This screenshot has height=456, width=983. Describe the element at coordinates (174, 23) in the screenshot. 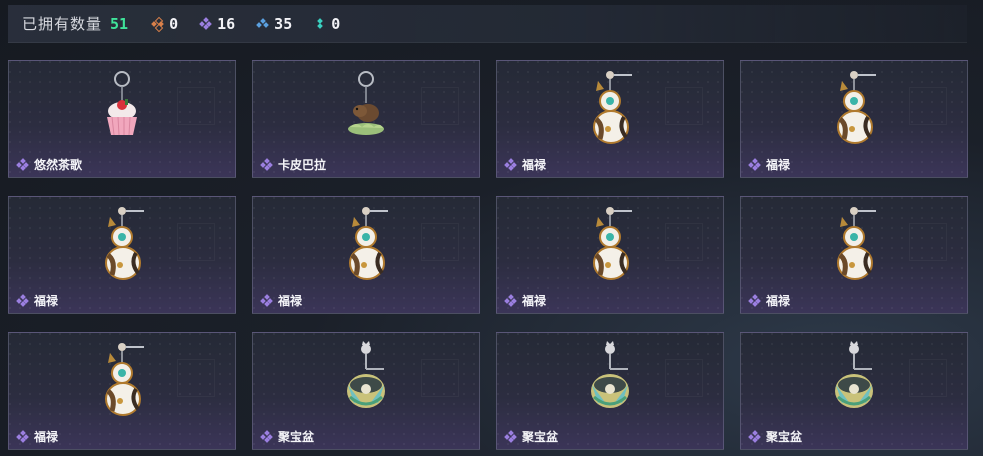

I see `stat-orange-value: 0` at that location.